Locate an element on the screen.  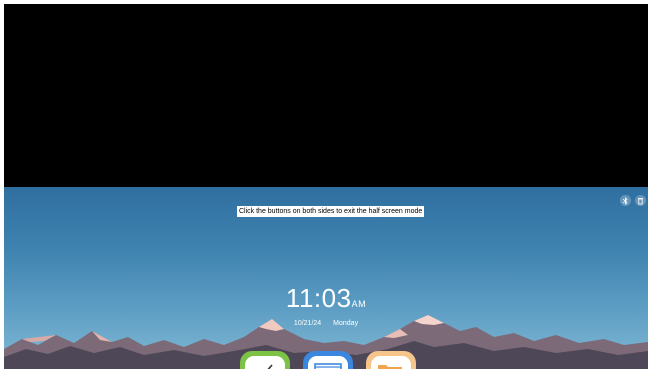
clock-date-row: 10/21/24 Monday is located at coordinates (326, 324).